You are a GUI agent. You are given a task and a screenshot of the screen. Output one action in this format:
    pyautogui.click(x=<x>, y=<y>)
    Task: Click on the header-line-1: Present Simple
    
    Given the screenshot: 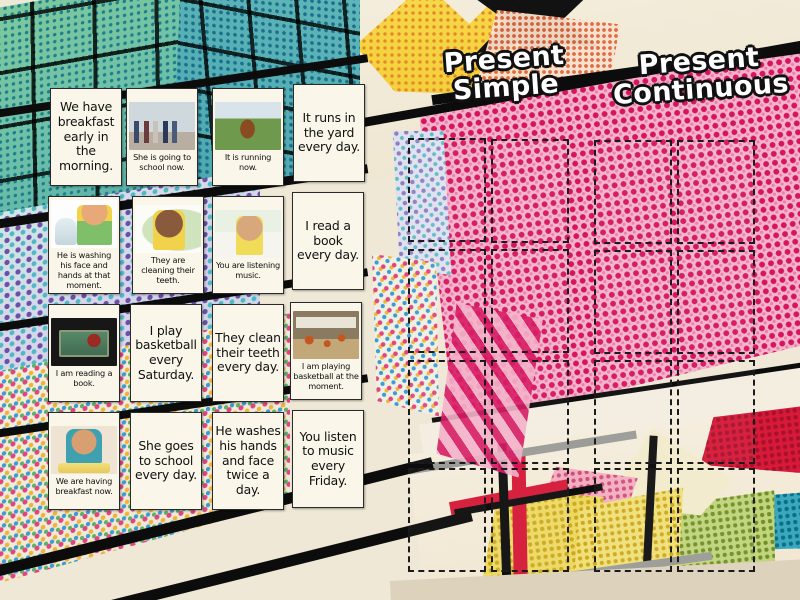 What is the action you would take?
    pyautogui.click(x=504, y=73)
    